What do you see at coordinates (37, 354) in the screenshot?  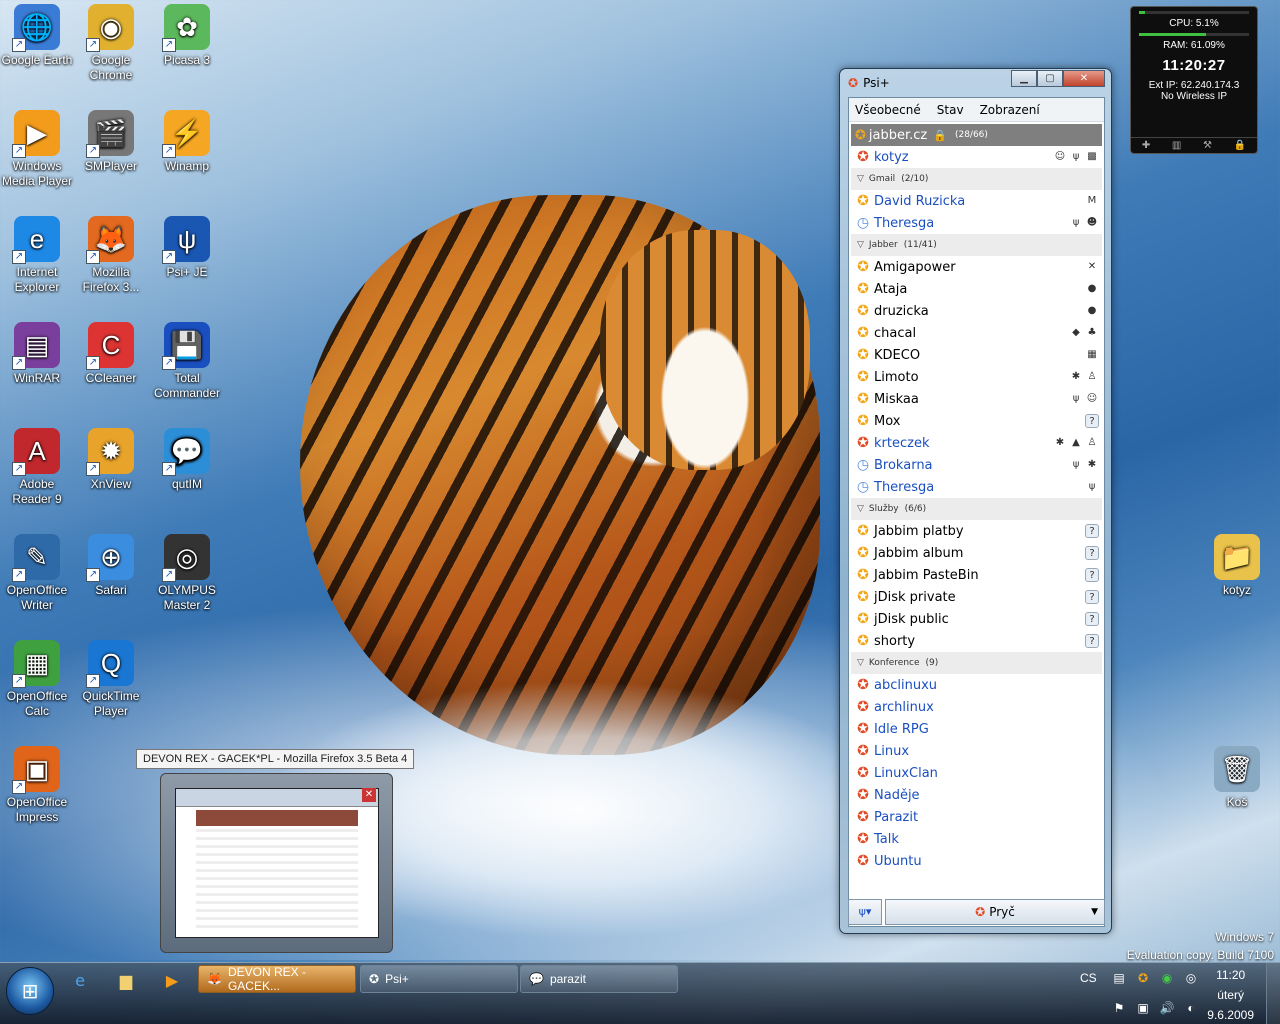 I see `desktop-icon-winrar: ▤ ↗ WinRAR` at bounding box center [37, 354].